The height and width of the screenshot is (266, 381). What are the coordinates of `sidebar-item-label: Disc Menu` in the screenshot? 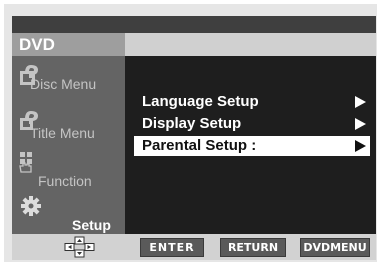 It's located at (63, 84).